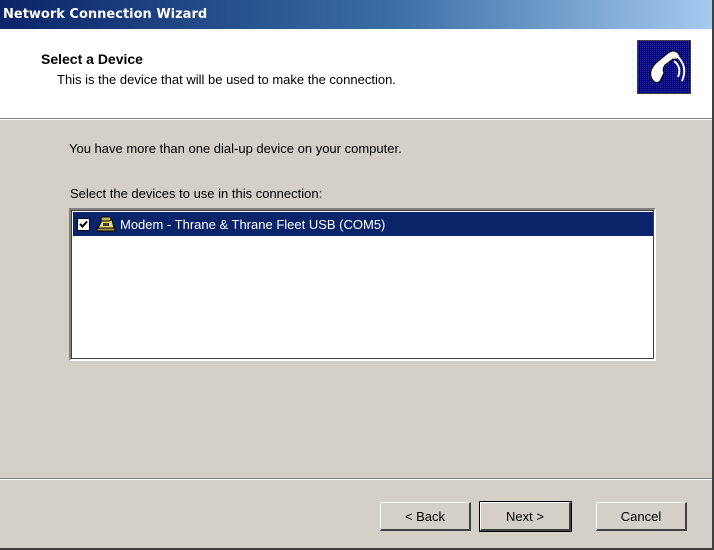 The height and width of the screenshot is (550, 714). I want to click on device-label: Modem - Thrane & Thrane Fleet USB (COM5), so click(253, 224).